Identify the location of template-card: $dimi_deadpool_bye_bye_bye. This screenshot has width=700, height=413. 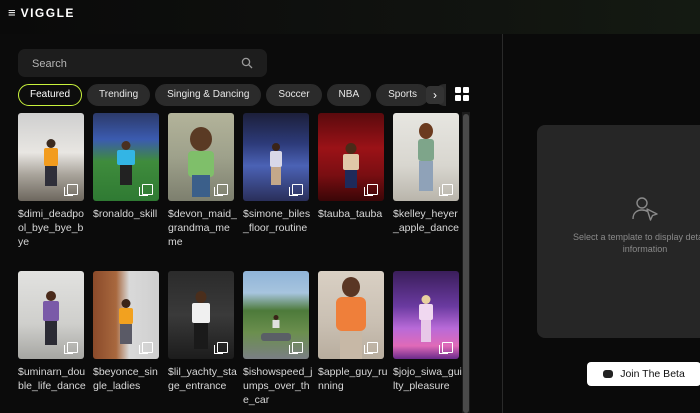
(51, 181).